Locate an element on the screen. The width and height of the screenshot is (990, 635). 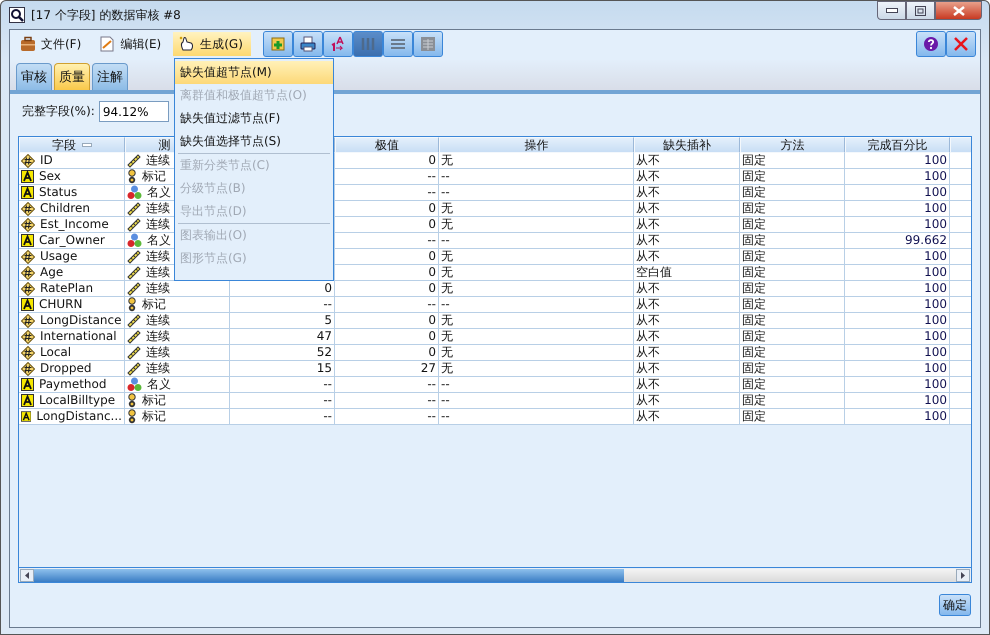
table-cell: Dropped is located at coordinates (72, 369).